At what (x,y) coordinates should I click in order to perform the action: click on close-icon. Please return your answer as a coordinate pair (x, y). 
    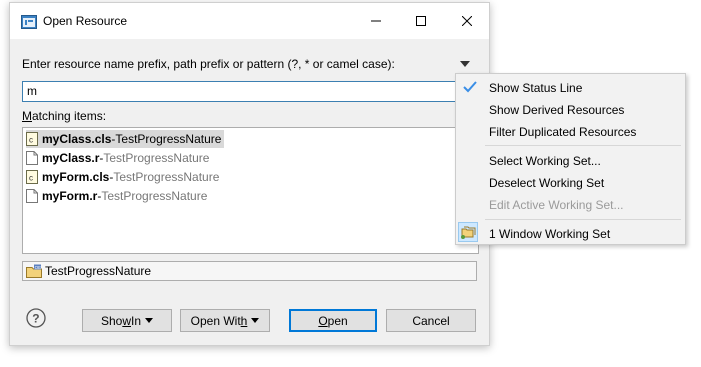
    Looking at the image, I should click on (466, 21).